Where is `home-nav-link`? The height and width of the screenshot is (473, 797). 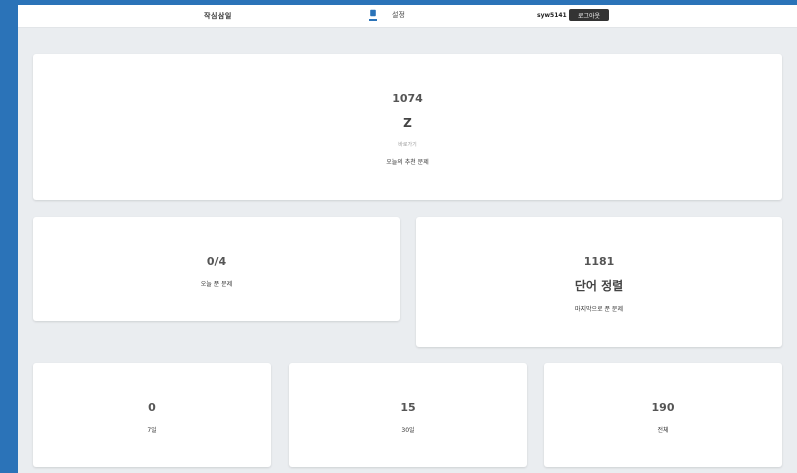
home-nav-link is located at coordinates (373, 16).